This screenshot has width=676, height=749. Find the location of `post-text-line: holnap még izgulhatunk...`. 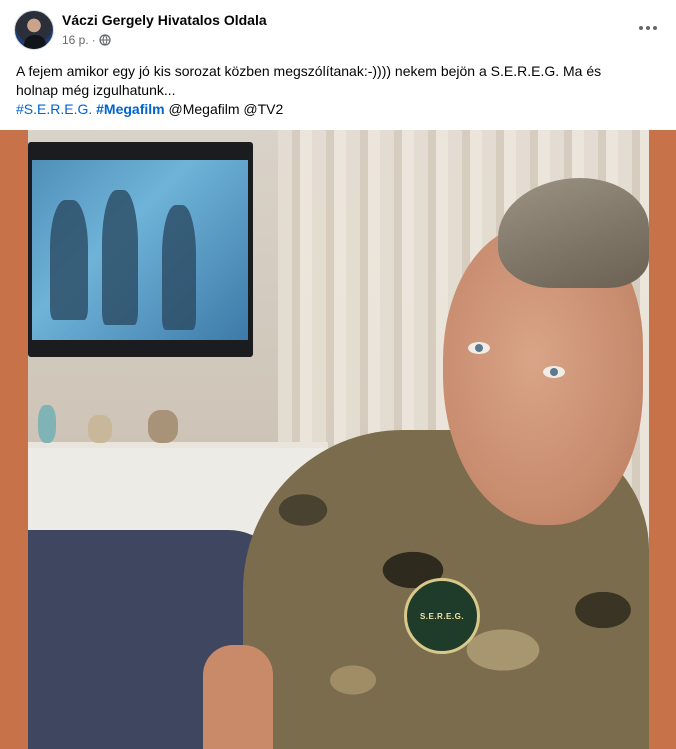

post-text-line: holnap még izgulhatunk... is located at coordinates (96, 90).